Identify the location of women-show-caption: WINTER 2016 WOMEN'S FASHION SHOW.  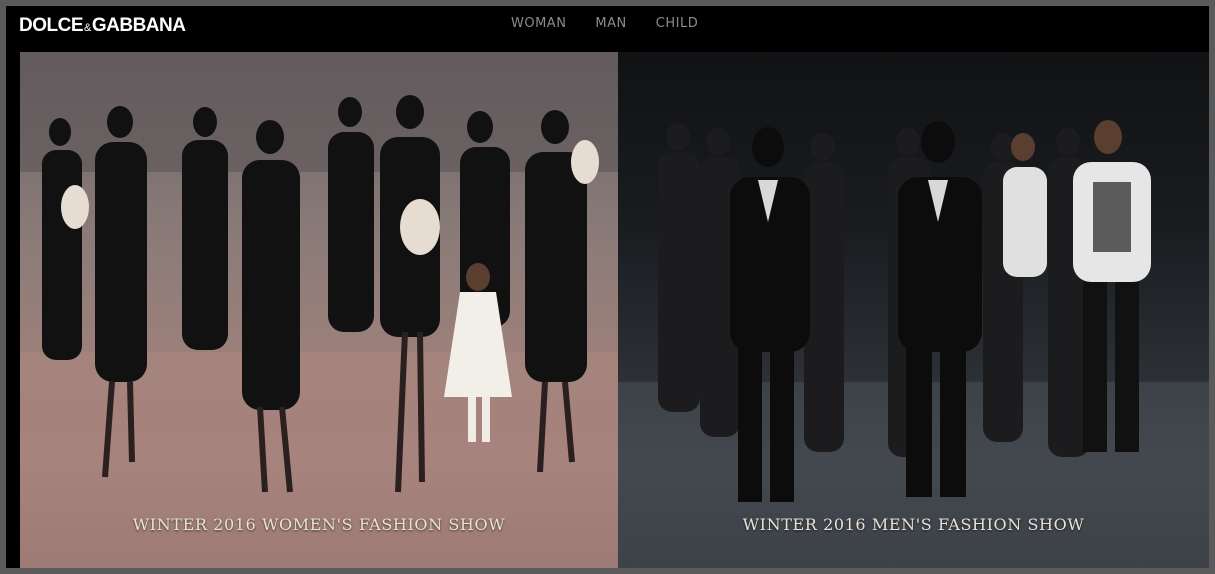
(319, 524).